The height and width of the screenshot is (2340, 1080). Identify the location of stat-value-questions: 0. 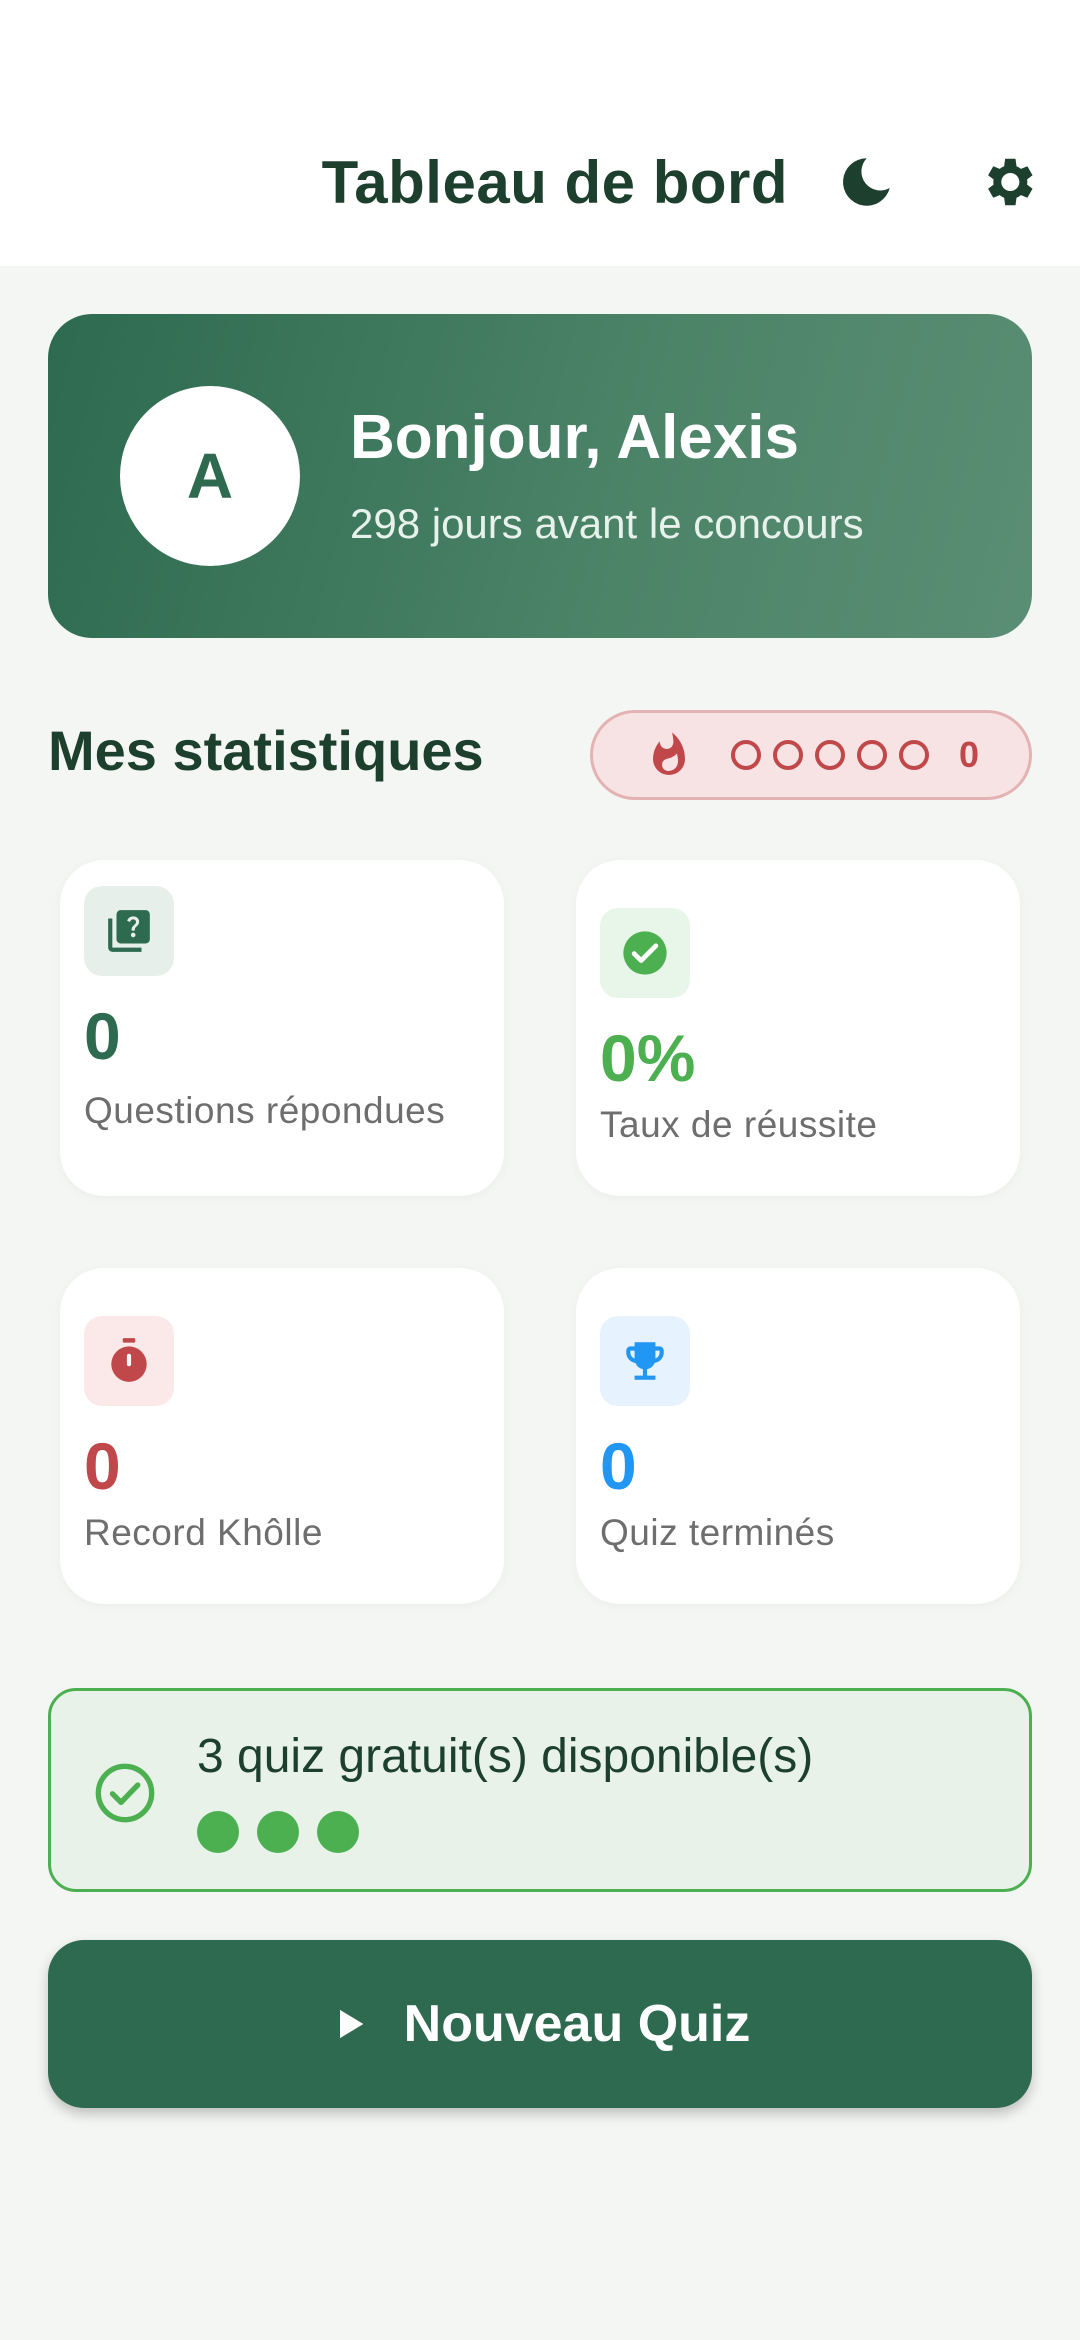
(102, 1036).